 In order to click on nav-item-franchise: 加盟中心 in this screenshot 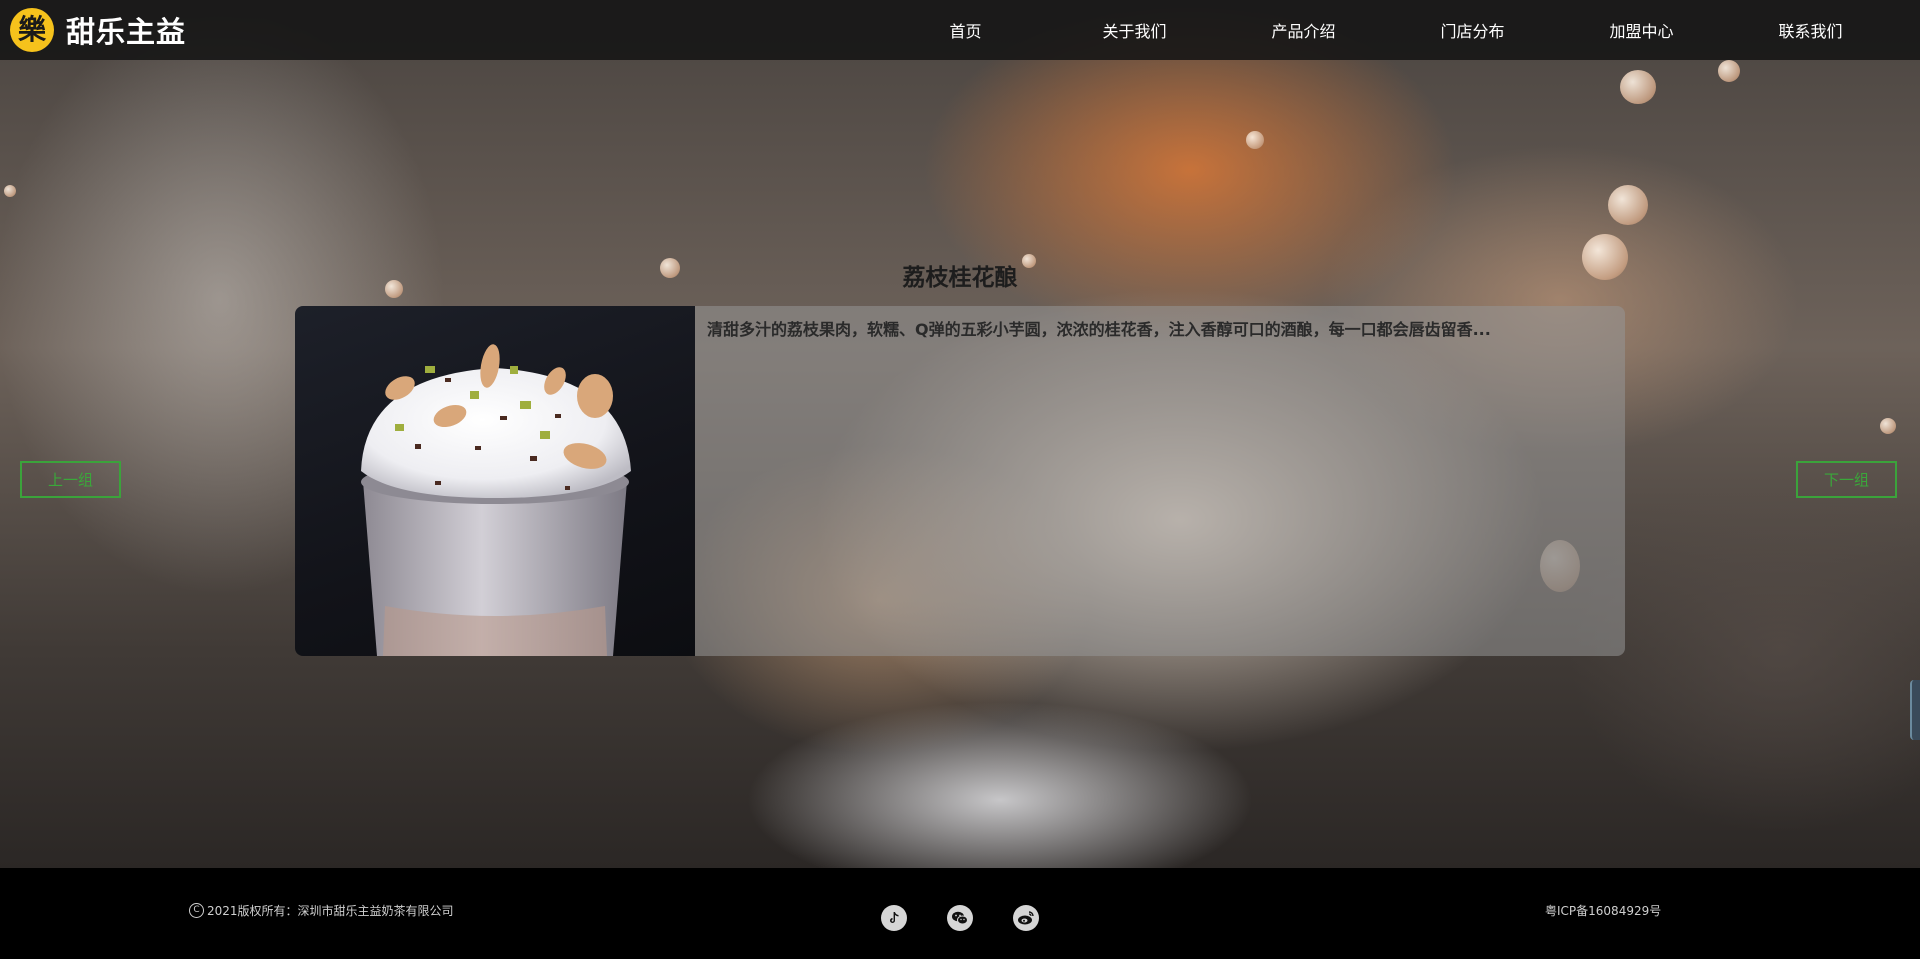, I will do `click(1641, 30)`.